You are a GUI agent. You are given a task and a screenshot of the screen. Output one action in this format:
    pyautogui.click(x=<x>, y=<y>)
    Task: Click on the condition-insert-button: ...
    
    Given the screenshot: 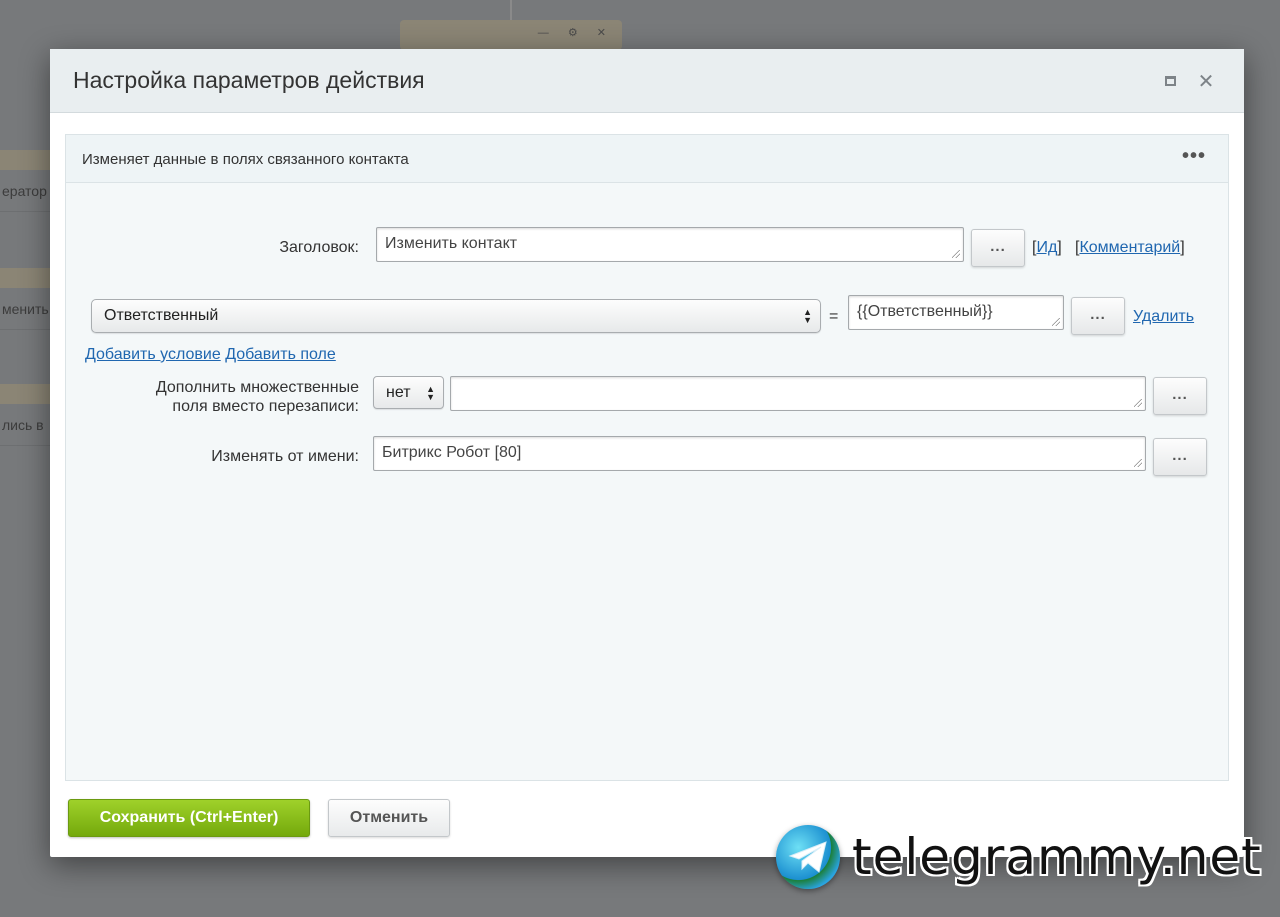 What is the action you would take?
    pyautogui.click(x=1098, y=316)
    